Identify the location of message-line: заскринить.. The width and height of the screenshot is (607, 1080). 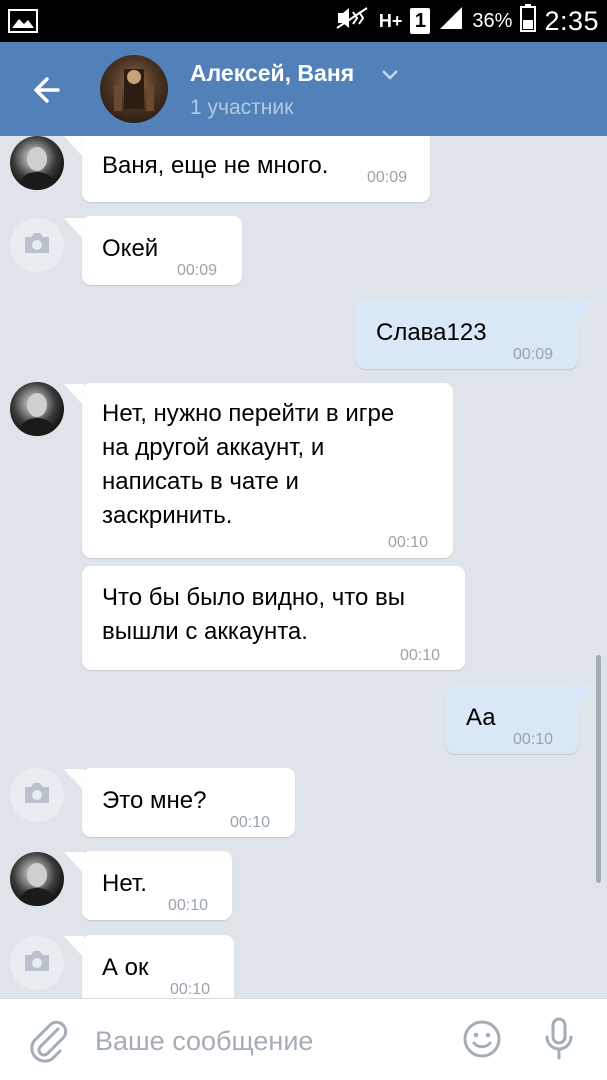
(167, 515).